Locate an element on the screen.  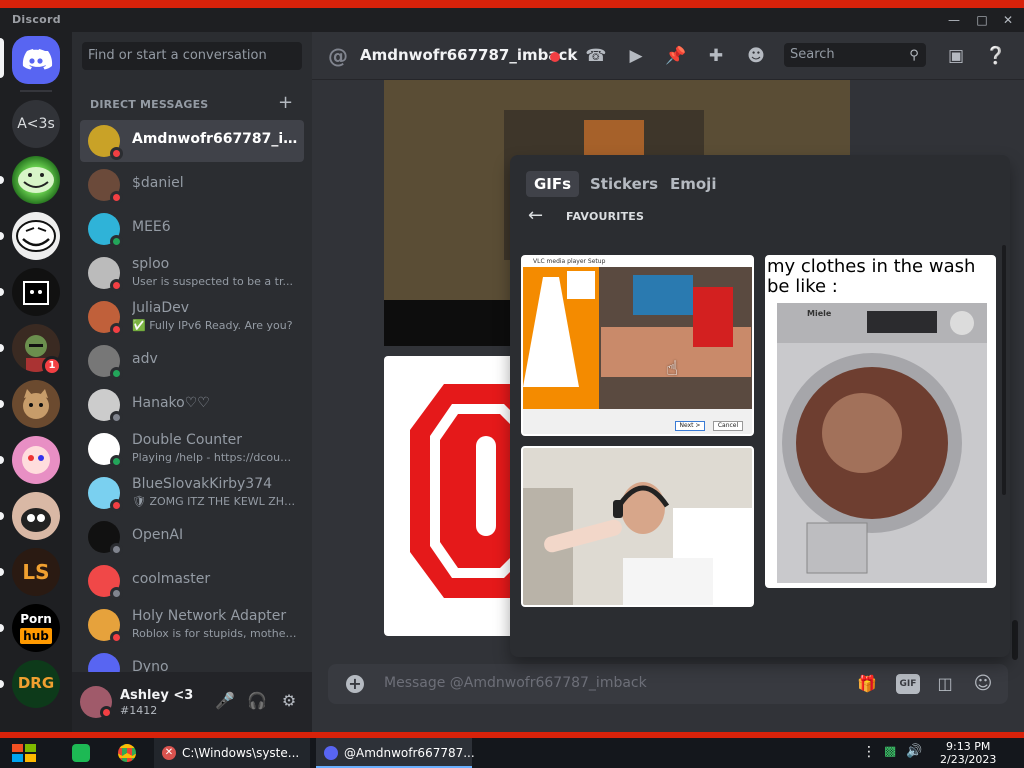
gif-headset-guy is located at coordinates (637, 526).